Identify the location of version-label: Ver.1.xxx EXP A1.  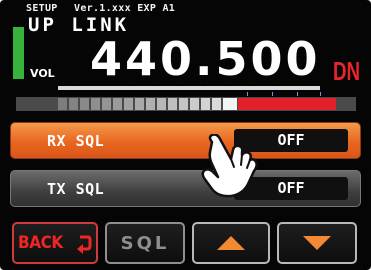
(125, 8).